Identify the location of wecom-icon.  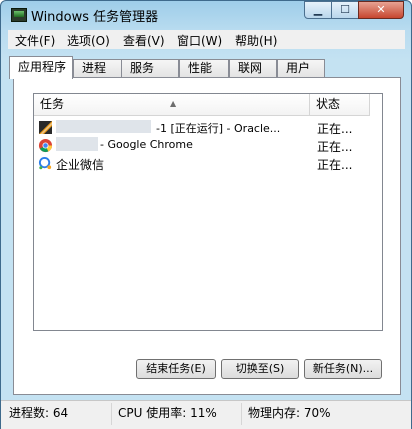
(45, 163).